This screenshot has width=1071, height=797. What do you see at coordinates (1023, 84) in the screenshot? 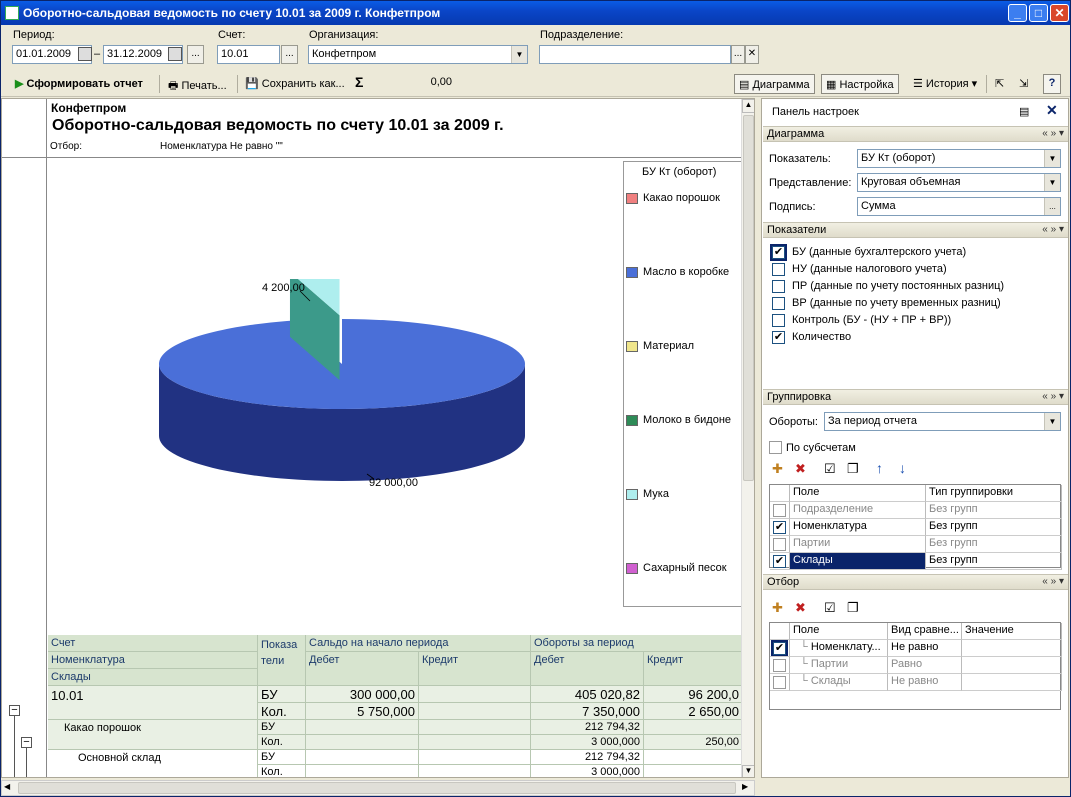
I see `save-settings-icon: ⇲` at bounding box center [1023, 84].